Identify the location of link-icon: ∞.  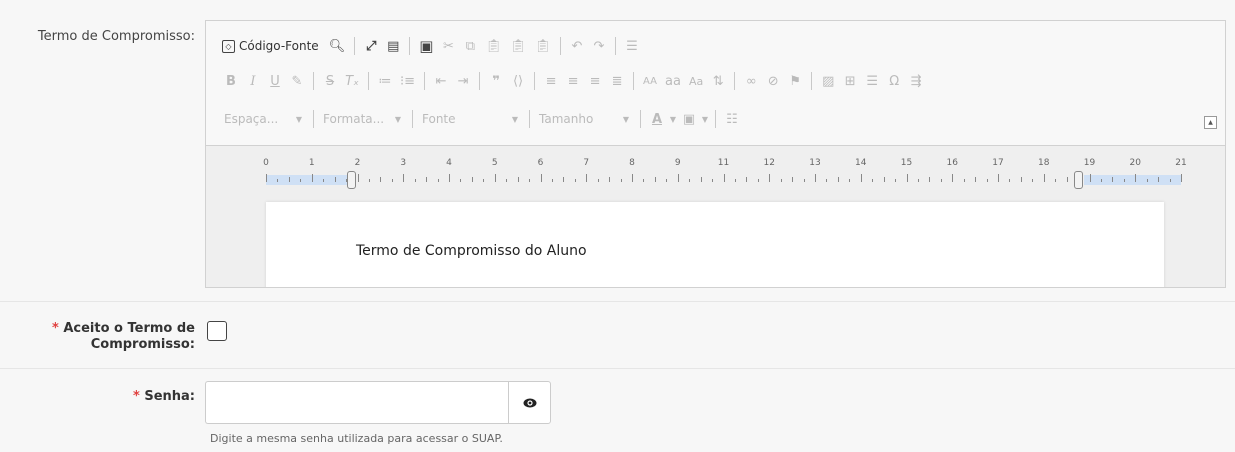
(751, 81).